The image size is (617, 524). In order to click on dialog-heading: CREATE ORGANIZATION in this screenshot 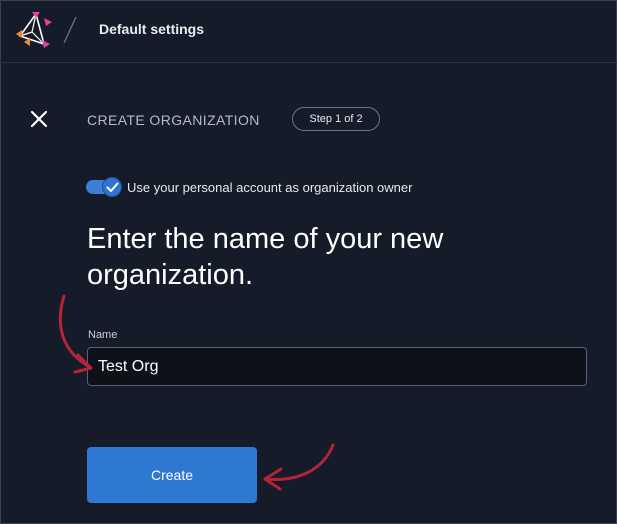, I will do `click(173, 120)`.